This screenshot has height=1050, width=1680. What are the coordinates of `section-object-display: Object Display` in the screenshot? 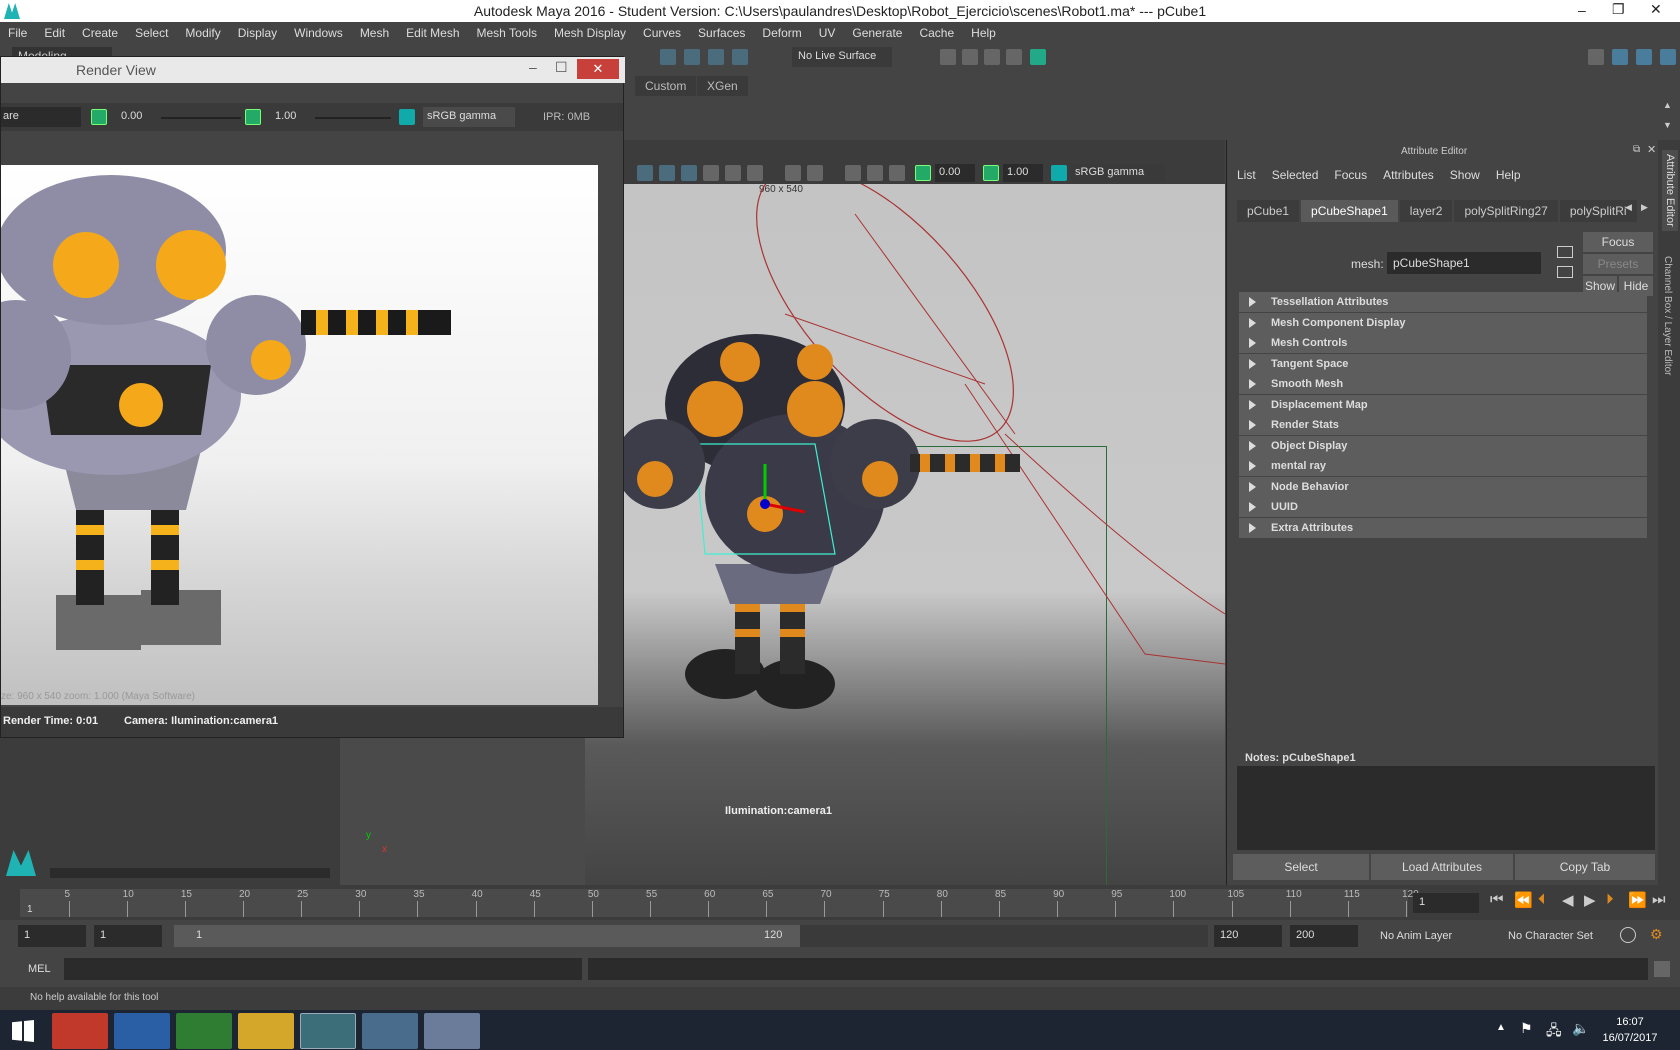 It's located at (1443, 445).